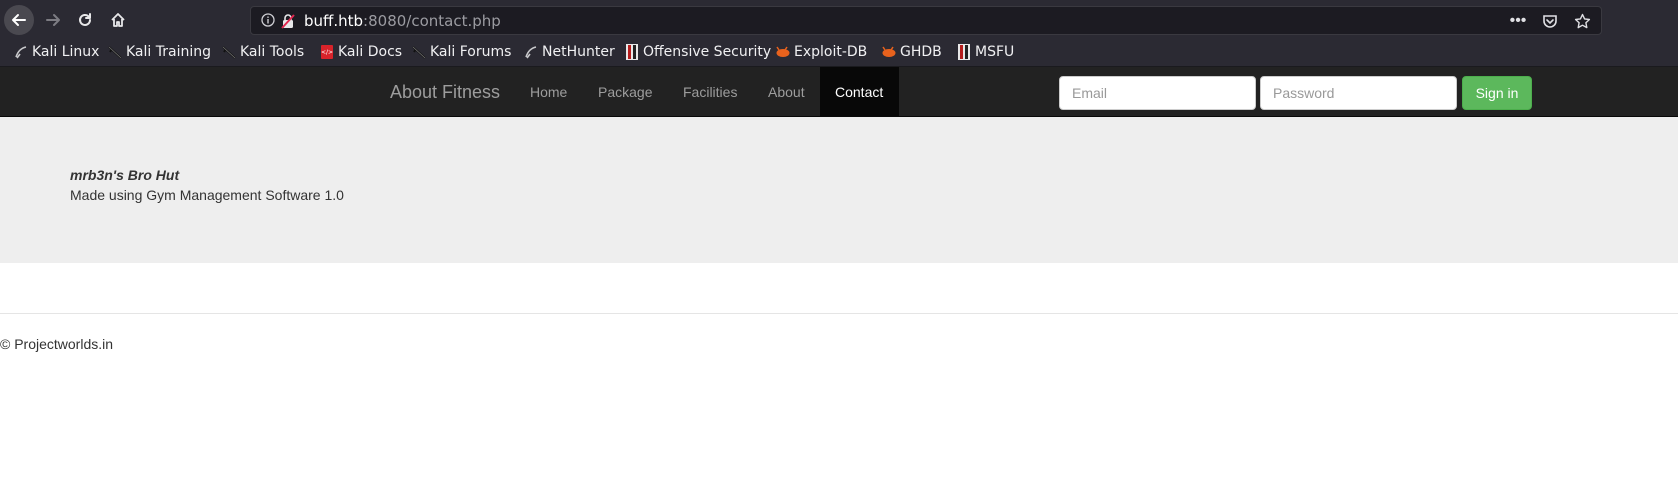  What do you see at coordinates (859, 92) in the screenshot?
I see `nav-link-contact: Contact` at bounding box center [859, 92].